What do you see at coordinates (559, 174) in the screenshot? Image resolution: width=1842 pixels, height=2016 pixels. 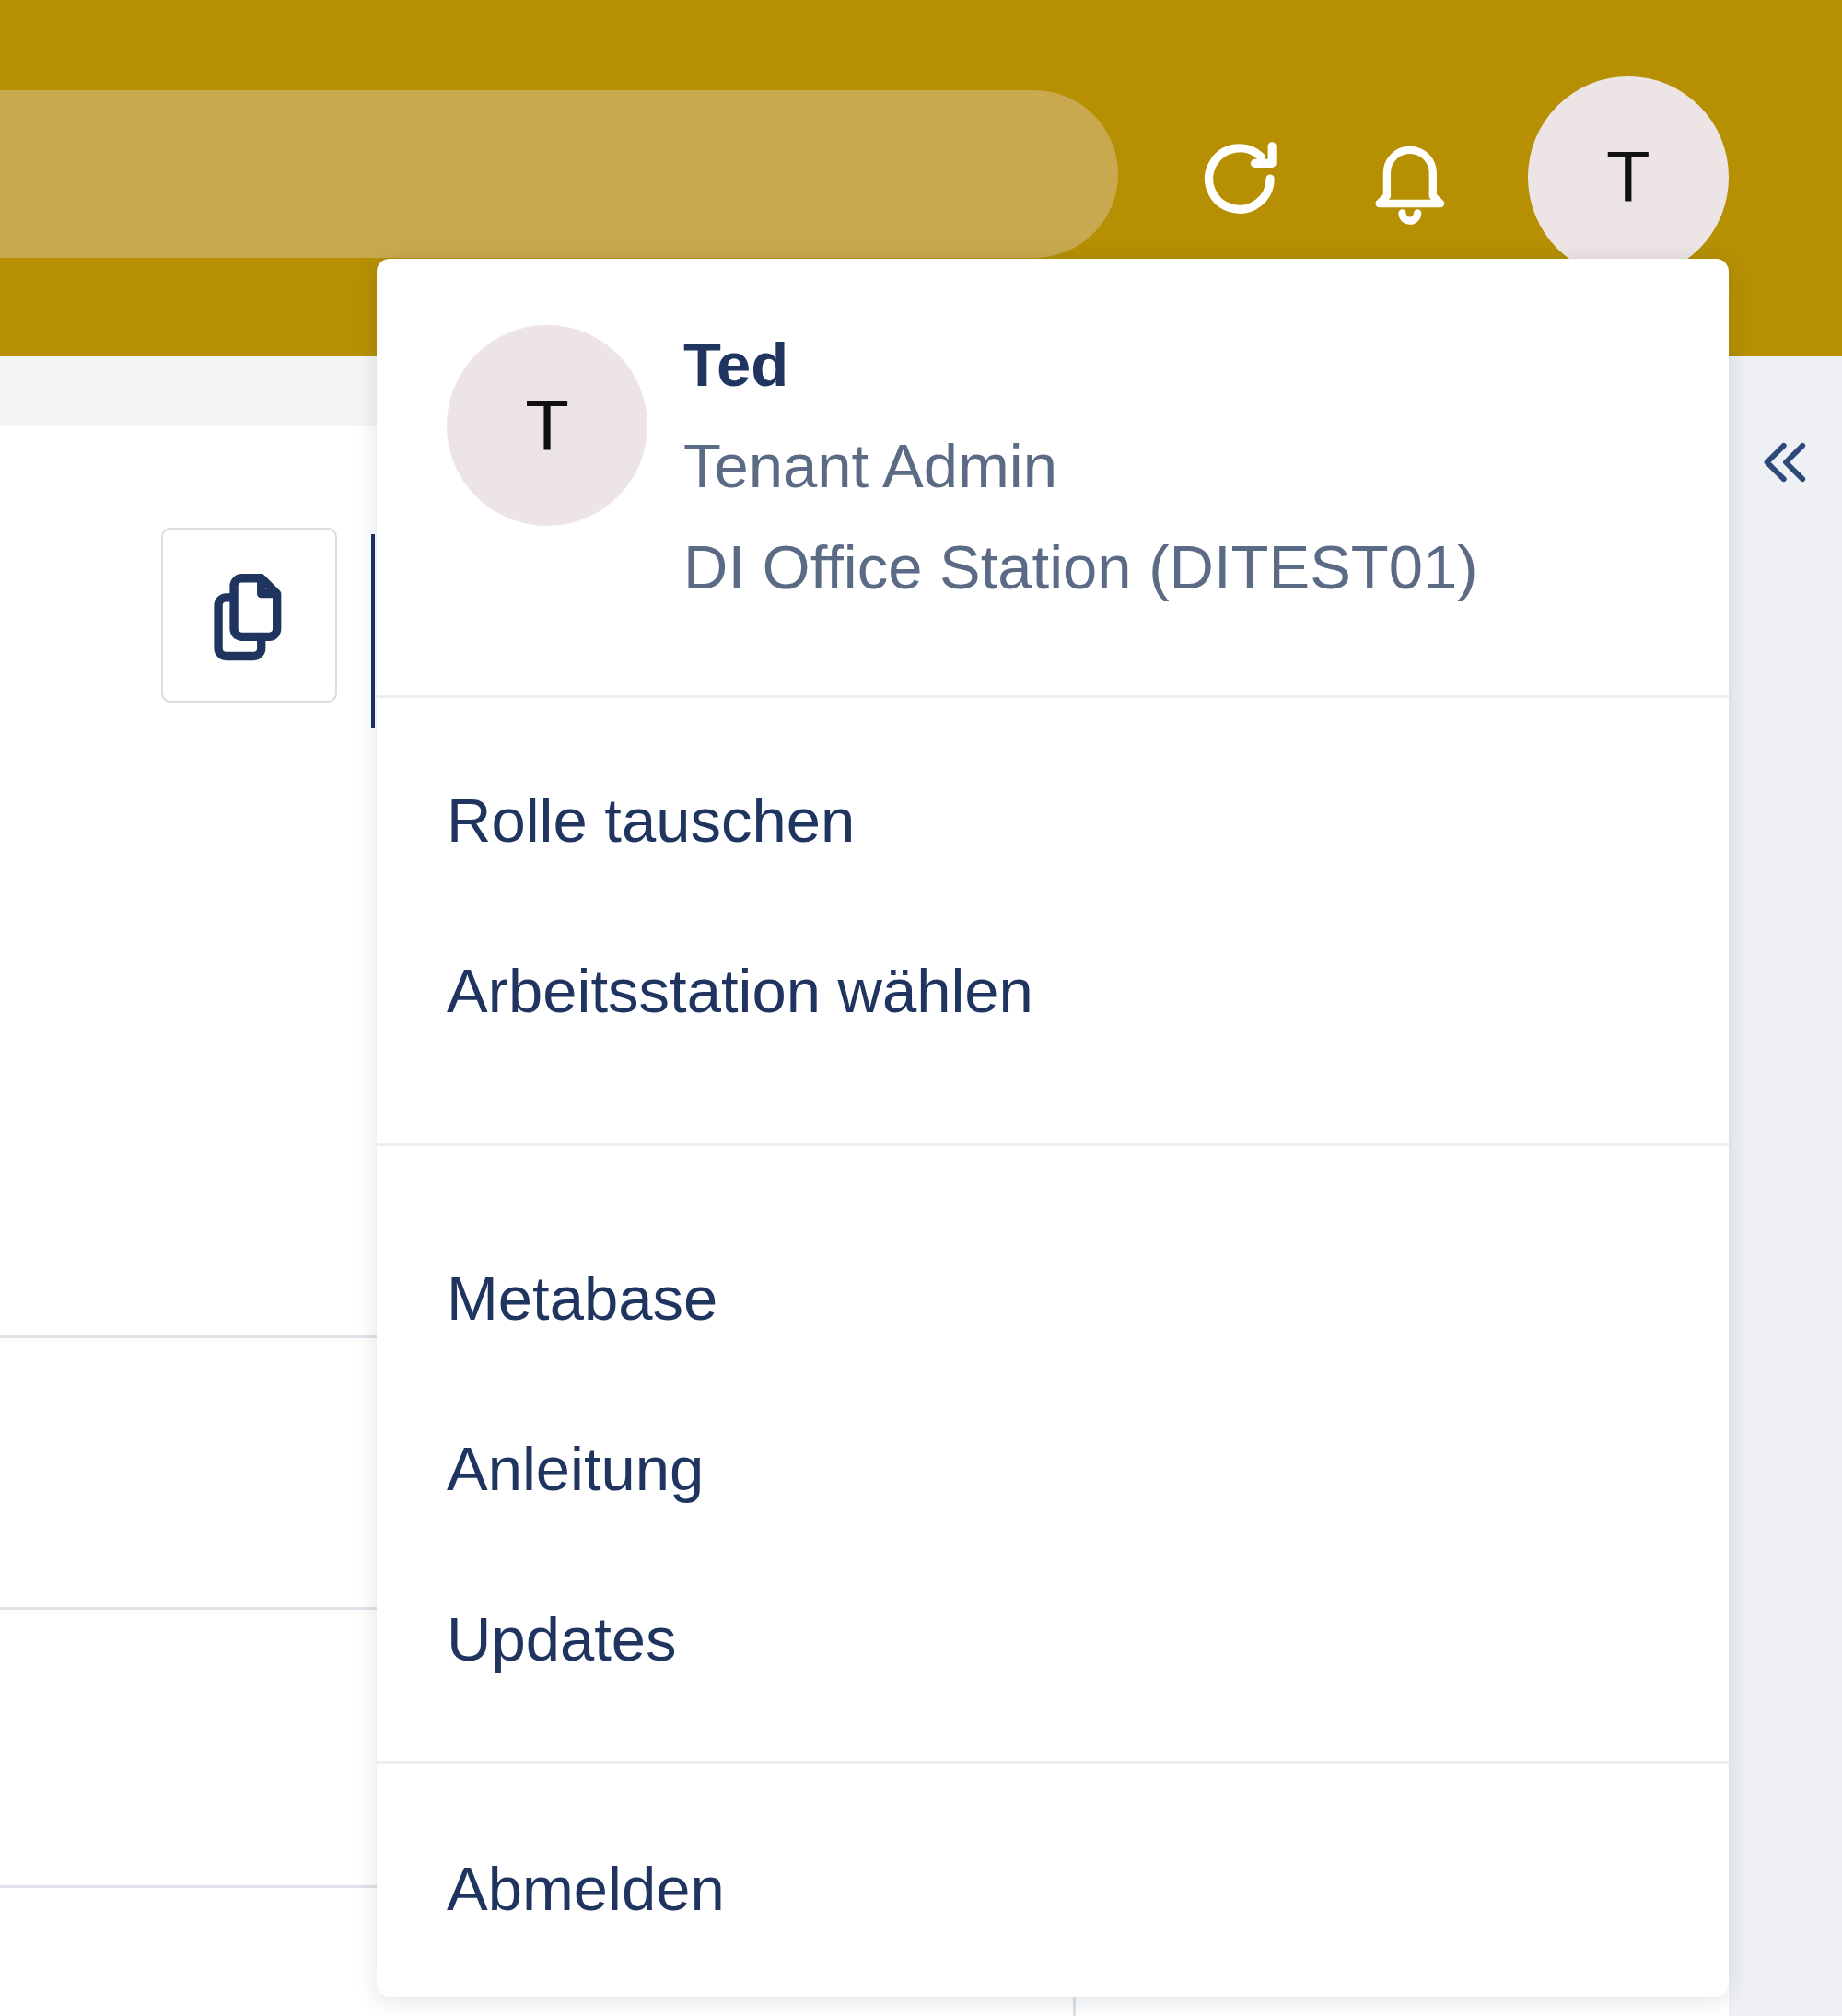 I see `search-field` at bounding box center [559, 174].